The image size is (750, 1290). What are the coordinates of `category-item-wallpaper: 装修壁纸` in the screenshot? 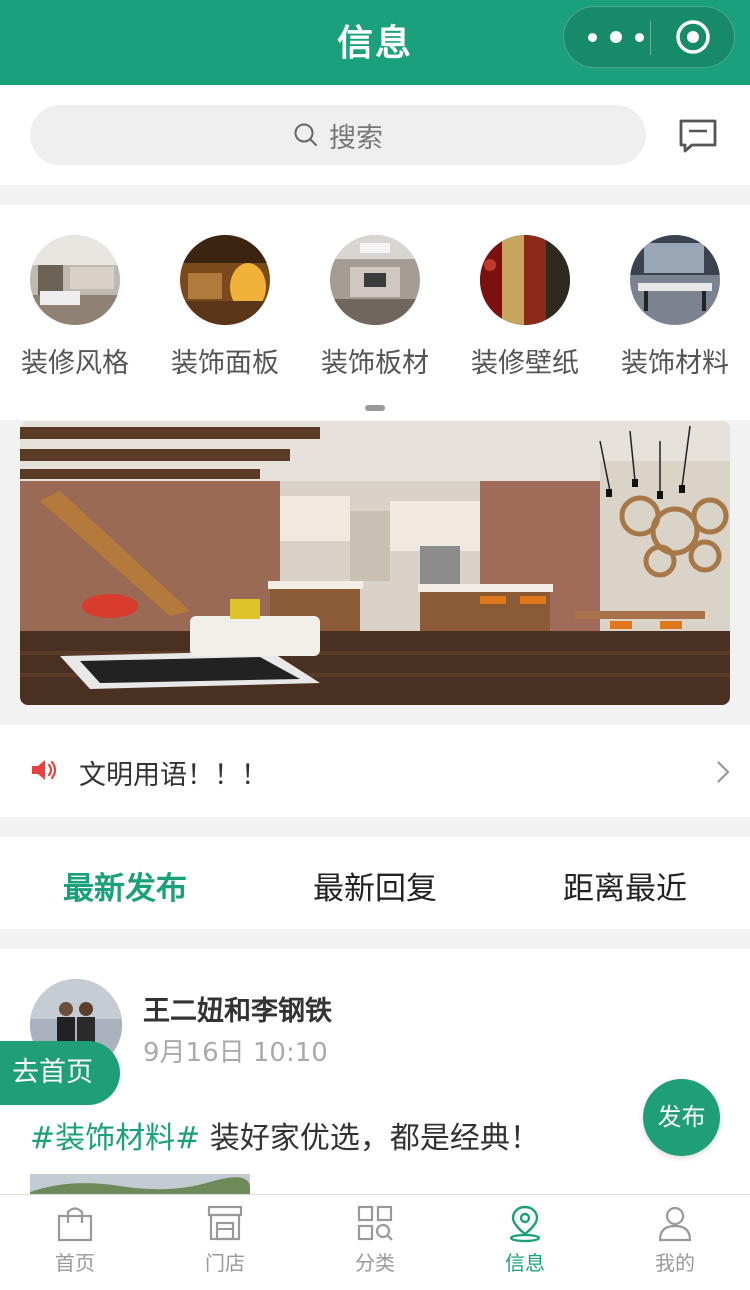 It's located at (525, 307).